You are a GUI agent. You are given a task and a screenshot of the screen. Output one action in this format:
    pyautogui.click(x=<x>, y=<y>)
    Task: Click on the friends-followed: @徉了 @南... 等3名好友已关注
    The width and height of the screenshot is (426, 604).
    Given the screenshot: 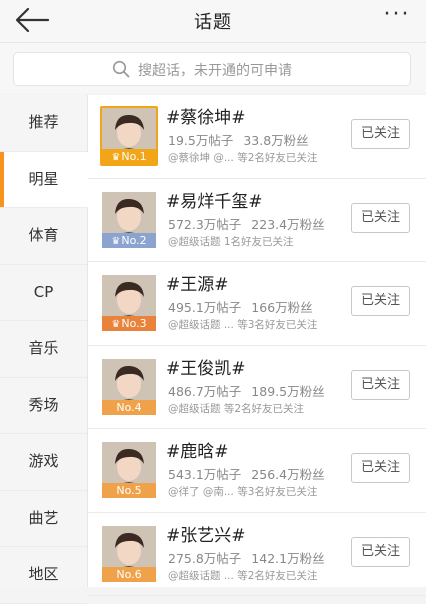 What is the action you would take?
    pyautogui.click(x=243, y=492)
    